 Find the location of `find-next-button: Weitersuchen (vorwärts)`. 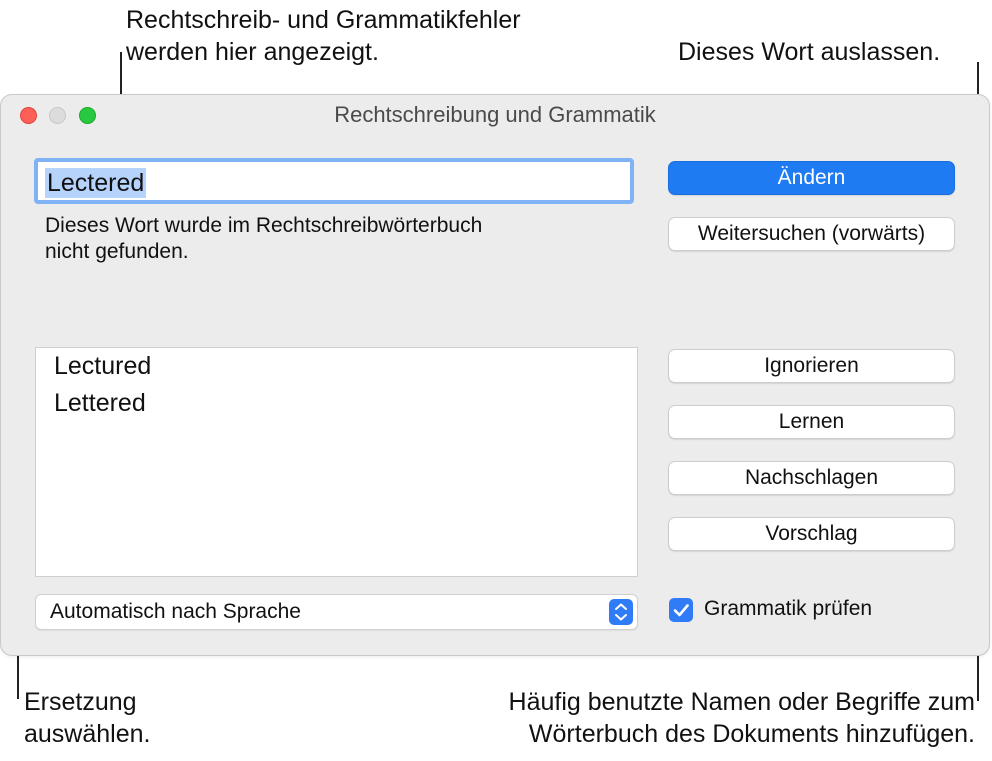

find-next-button: Weitersuchen (vorwärts) is located at coordinates (811, 234).